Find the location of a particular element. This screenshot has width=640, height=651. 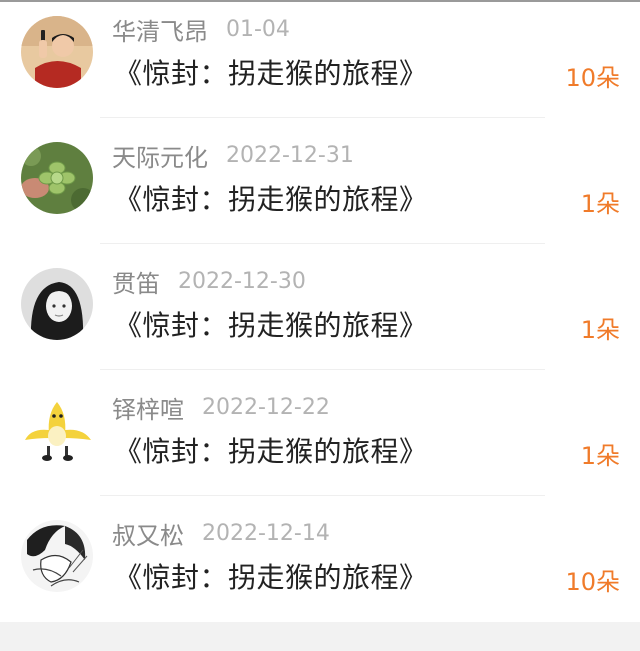

item-meta: 天际元化 2022-12-31 is located at coordinates (233, 155).